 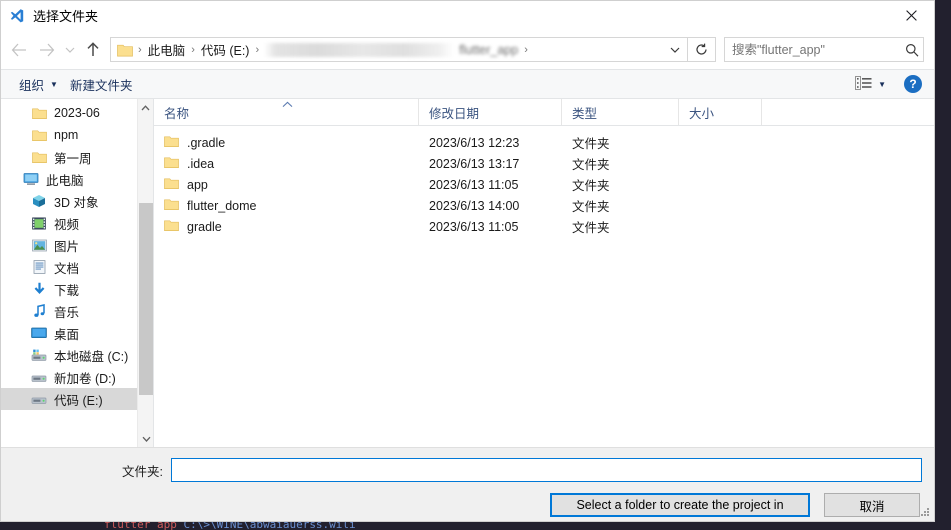 What do you see at coordinates (286, 164) in the screenshot?
I see `file-name-cell: .idea` at bounding box center [286, 164].